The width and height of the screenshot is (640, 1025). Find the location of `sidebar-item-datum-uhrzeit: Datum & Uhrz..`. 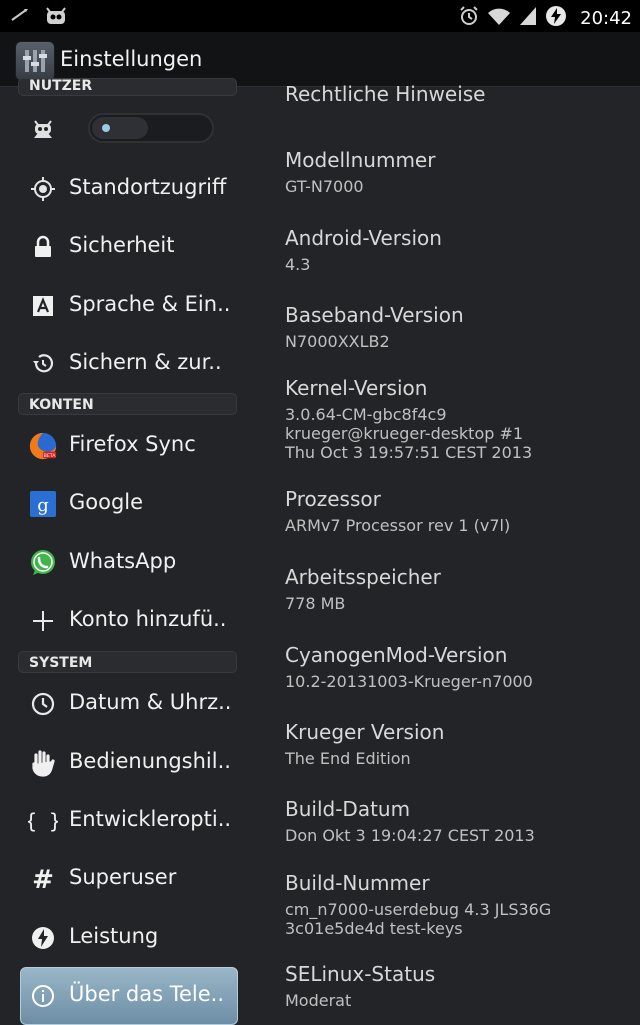

sidebar-item-datum-uhrzeit: Datum & Uhrz.. is located at coordinates (124, 703).